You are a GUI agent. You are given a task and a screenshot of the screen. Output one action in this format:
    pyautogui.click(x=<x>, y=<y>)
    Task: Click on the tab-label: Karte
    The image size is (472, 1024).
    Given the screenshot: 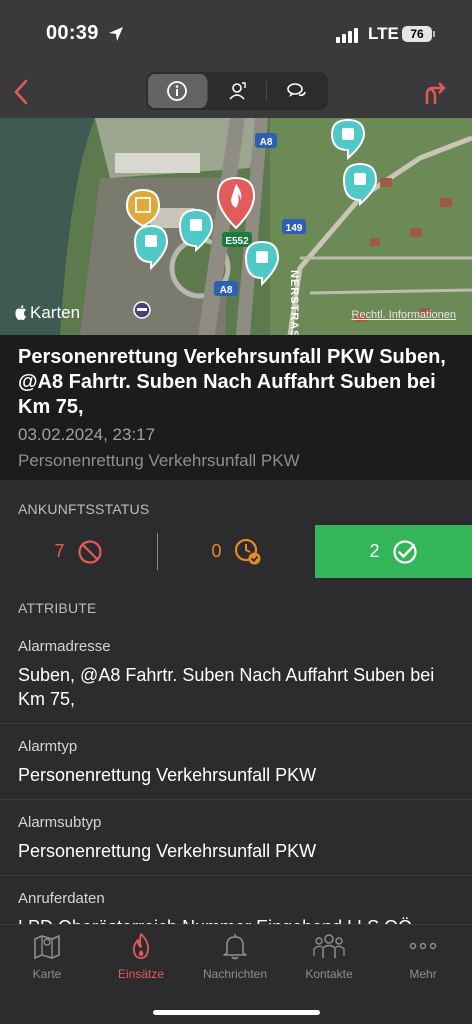 What is the action you would take?
    pyautogui.click(x=47, y=974)
    